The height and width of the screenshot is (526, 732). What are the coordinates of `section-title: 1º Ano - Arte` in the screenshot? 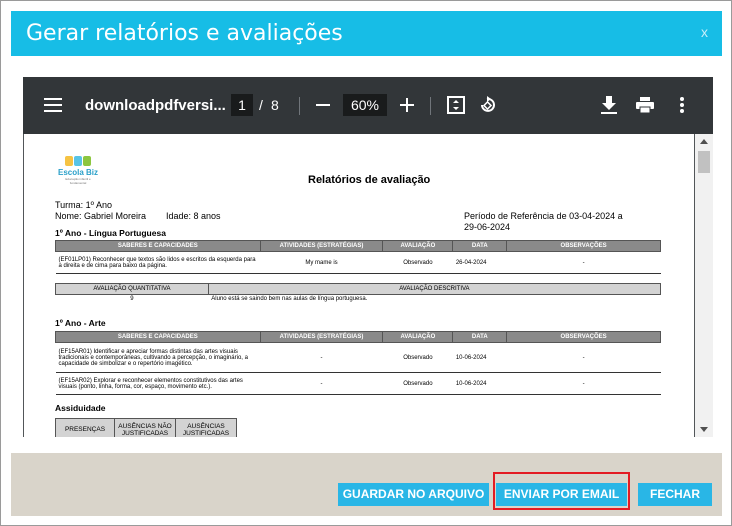 It's located at (80, 323).